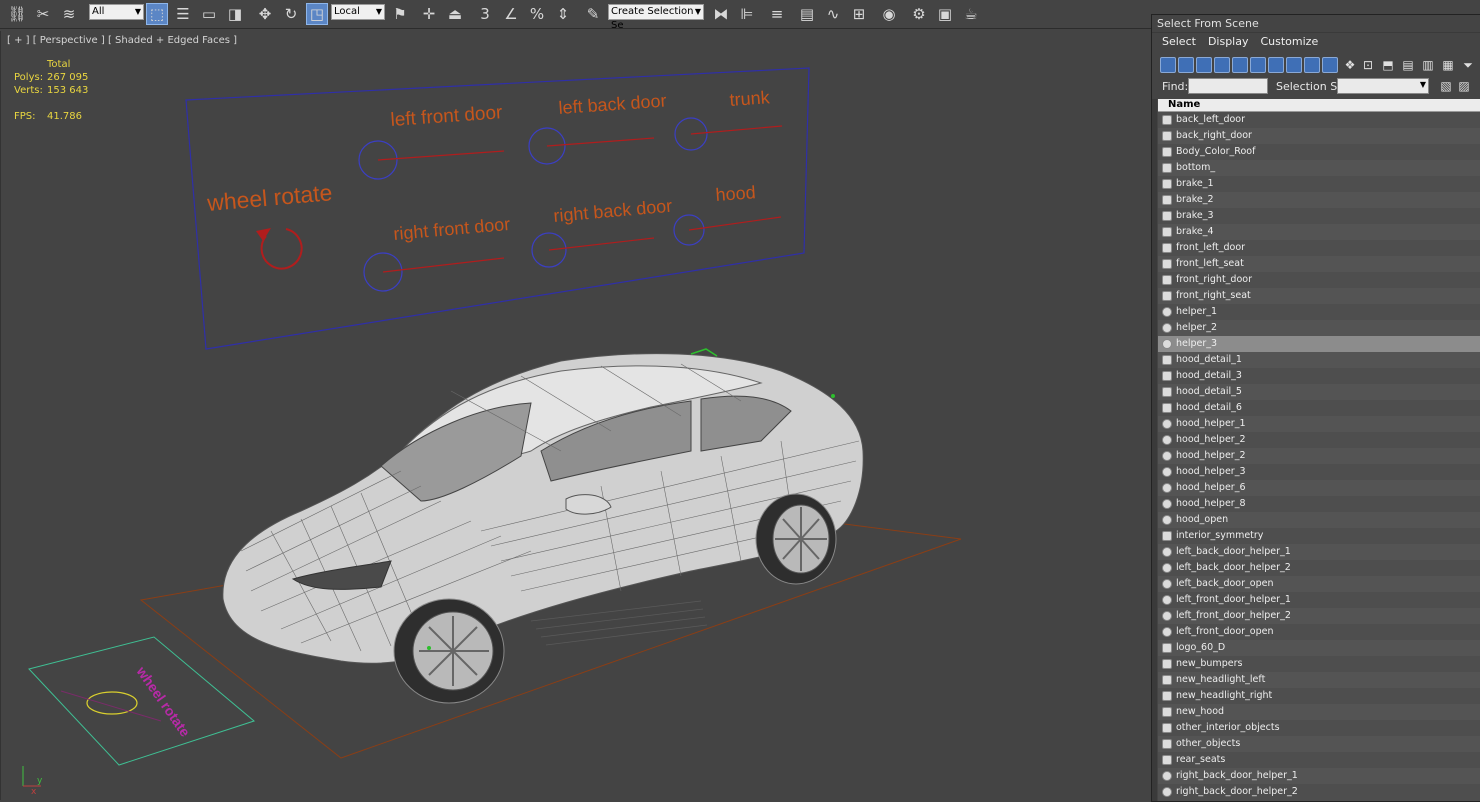  I want to click on display-cameras-icon, so click(1222, 65).